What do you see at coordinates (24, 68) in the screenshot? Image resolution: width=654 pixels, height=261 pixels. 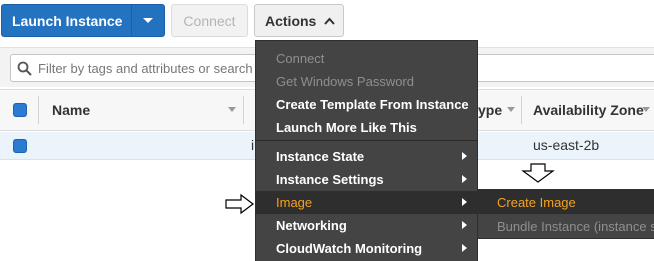 I see `search-icon` at bounding box center [24, 68].